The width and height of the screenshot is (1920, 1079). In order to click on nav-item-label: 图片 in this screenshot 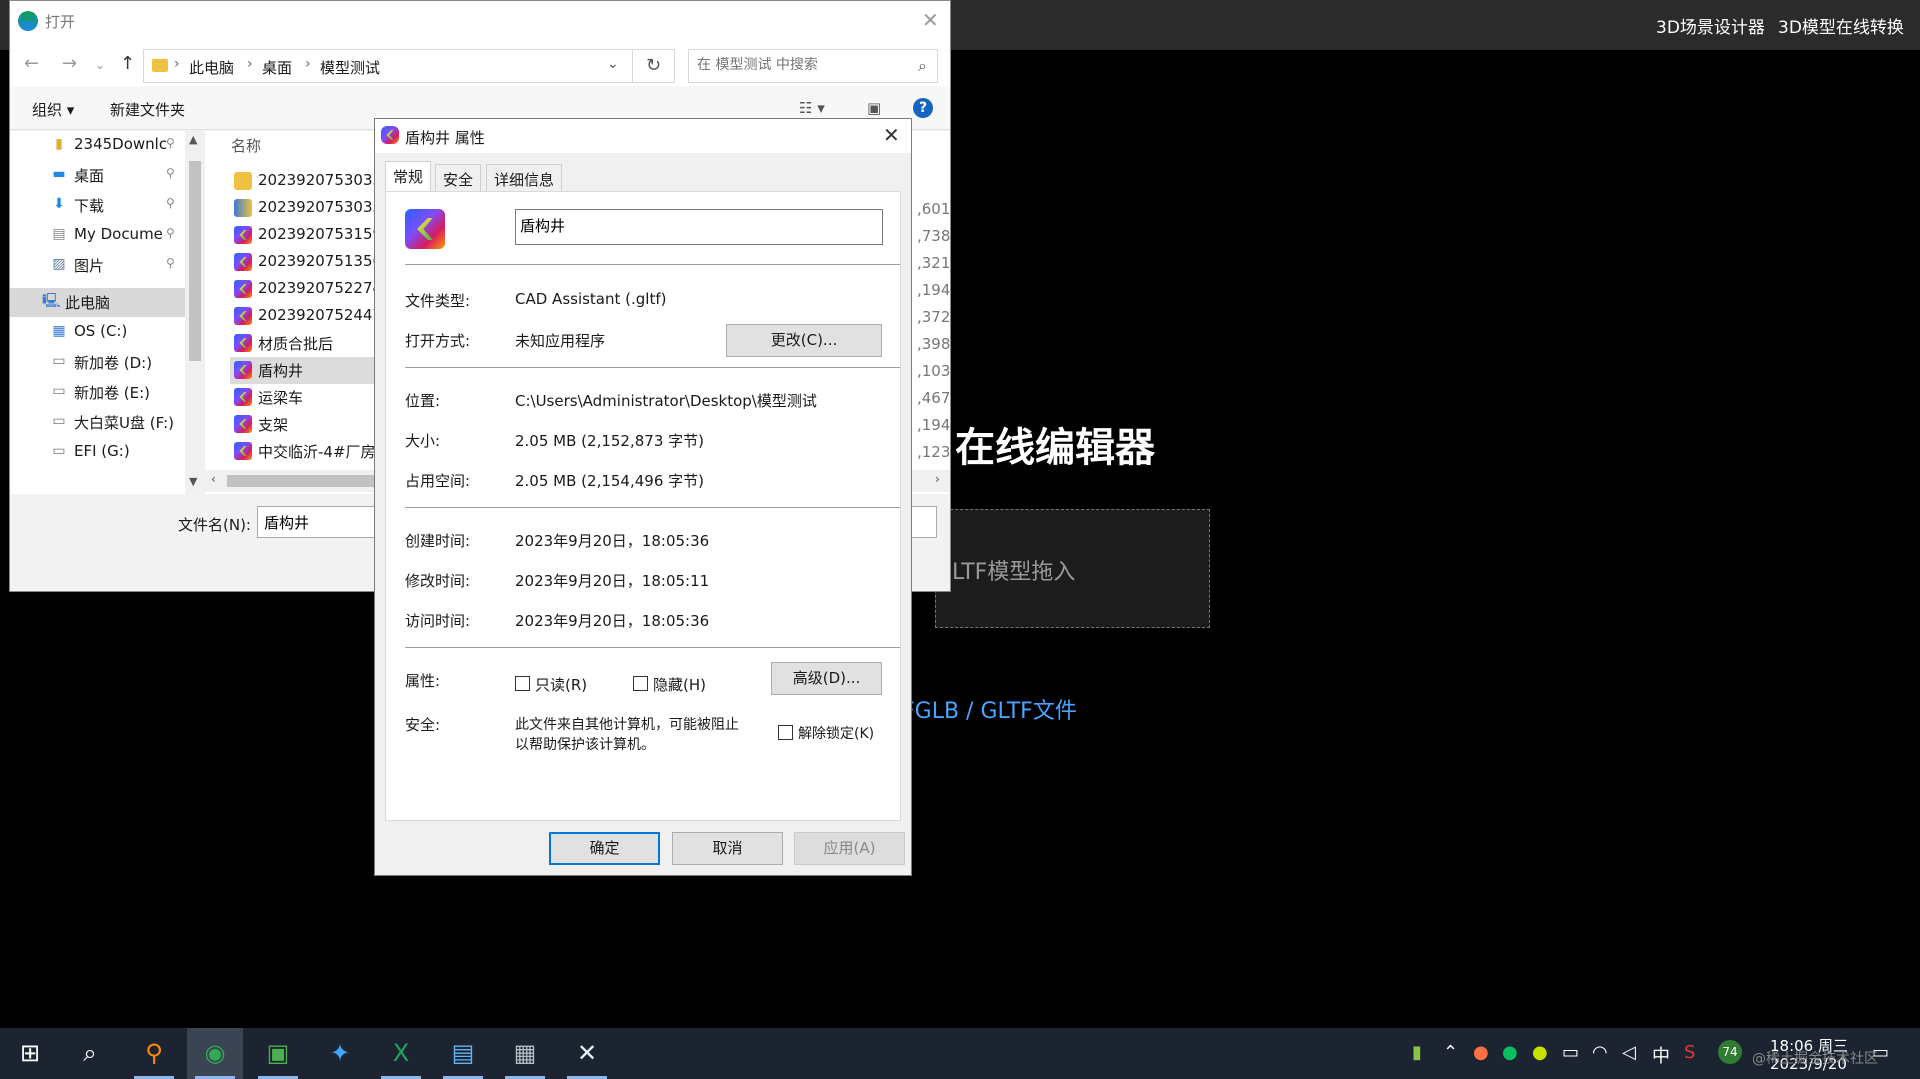, I will do `click(89, 266)`.